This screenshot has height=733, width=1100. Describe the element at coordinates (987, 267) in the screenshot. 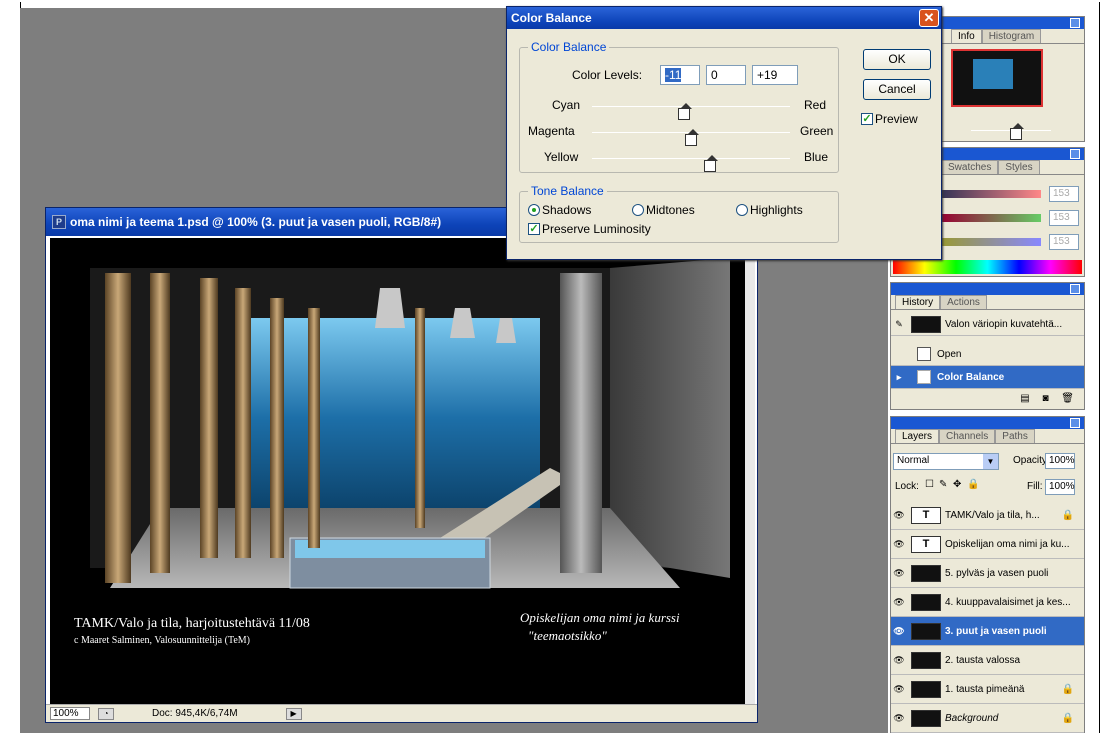

I see `color-spectrum-ramp` at that location.